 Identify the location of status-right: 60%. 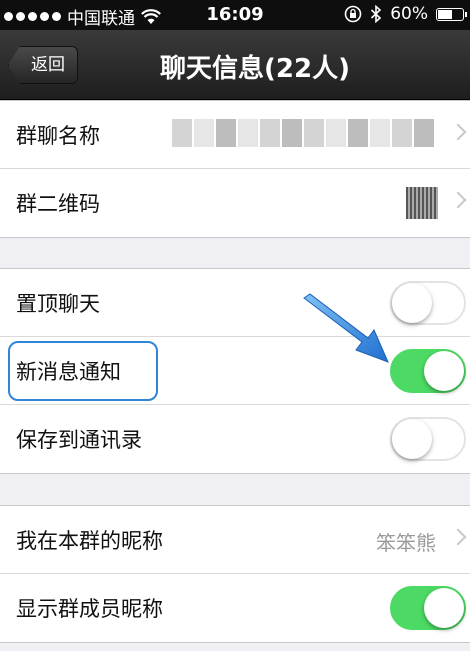
(405, 14).